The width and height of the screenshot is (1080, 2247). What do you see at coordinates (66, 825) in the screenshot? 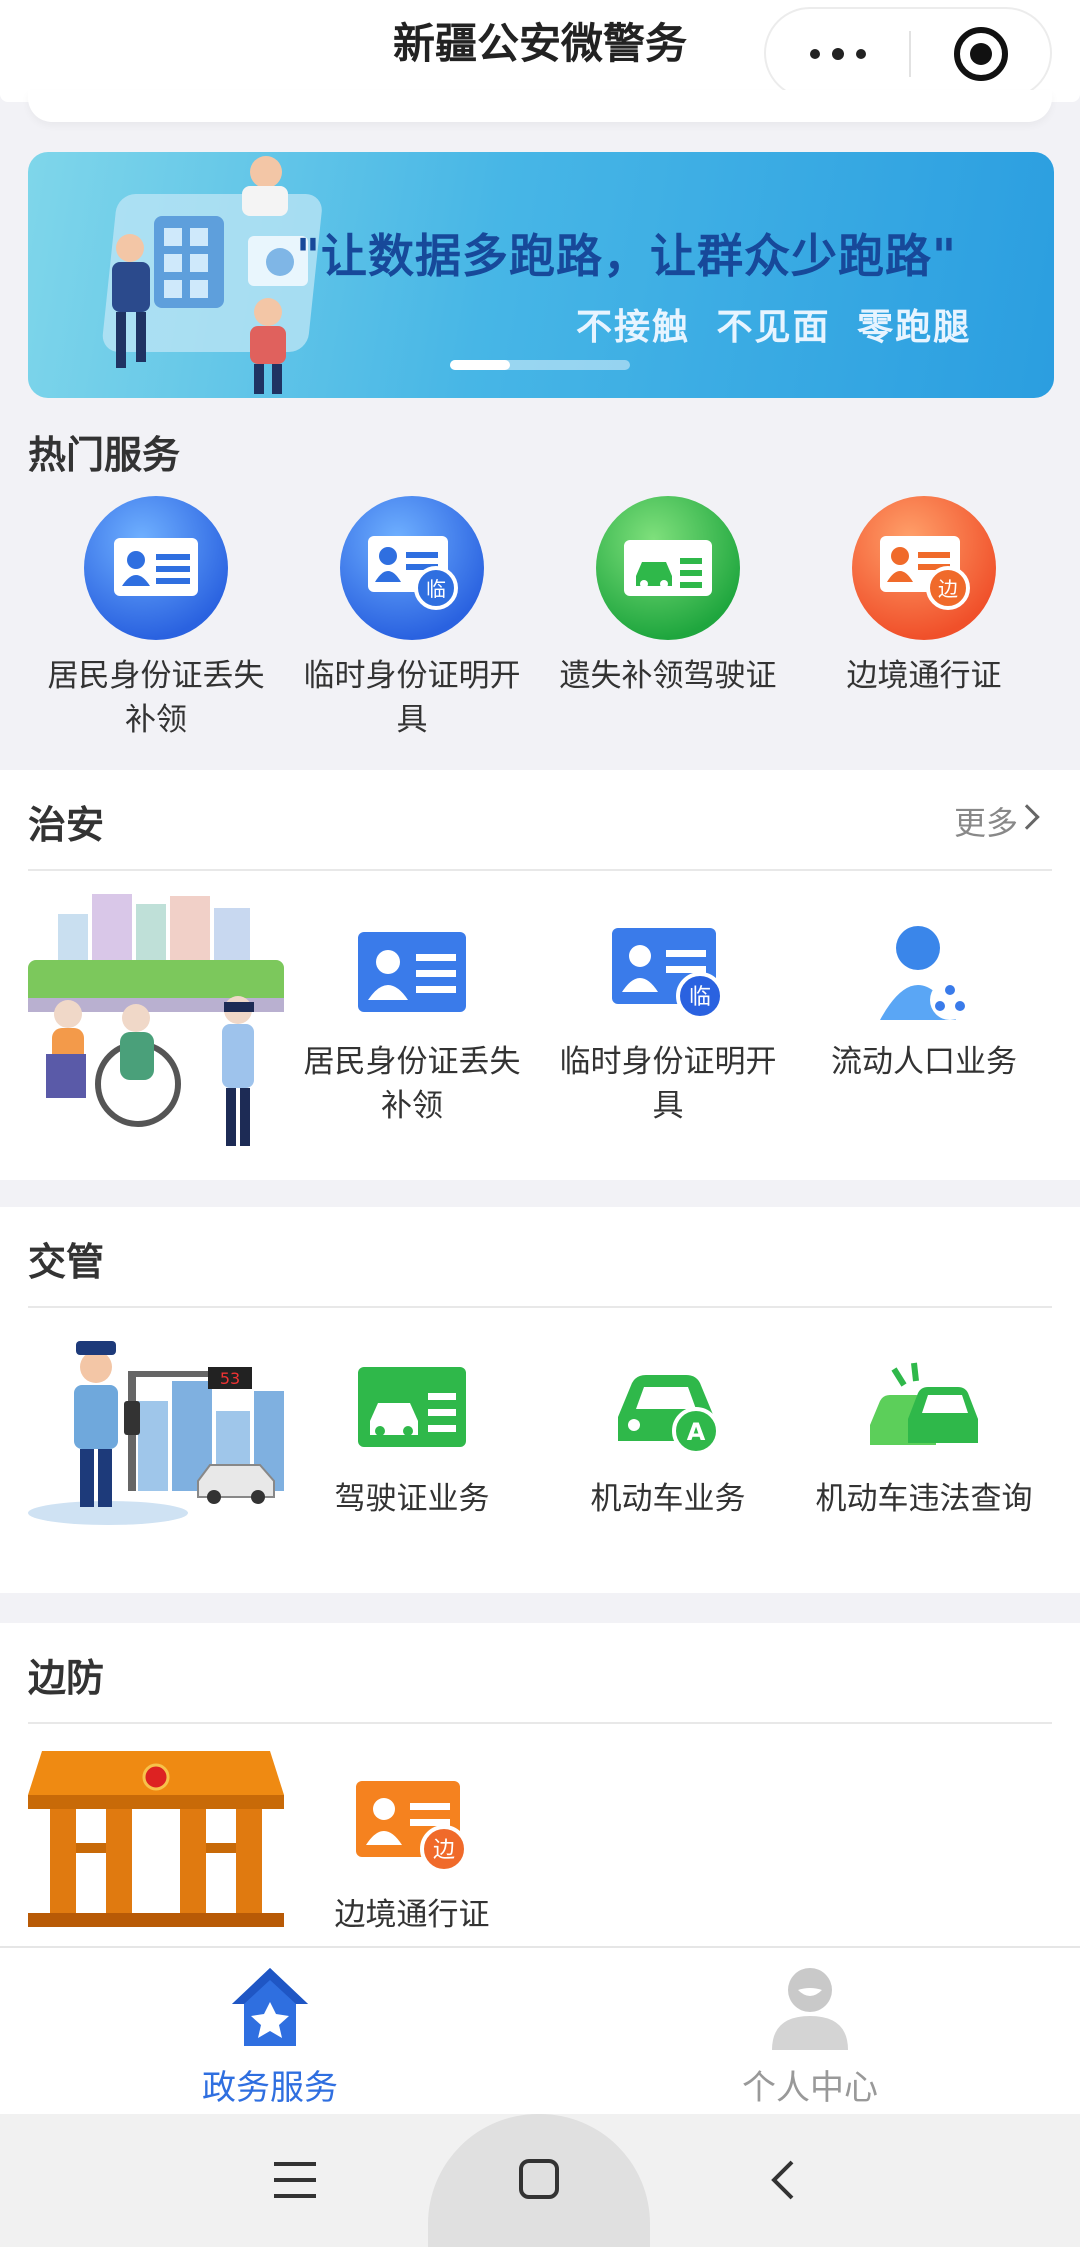
I see `section-title: 治安` at bounding box center [66, 825].